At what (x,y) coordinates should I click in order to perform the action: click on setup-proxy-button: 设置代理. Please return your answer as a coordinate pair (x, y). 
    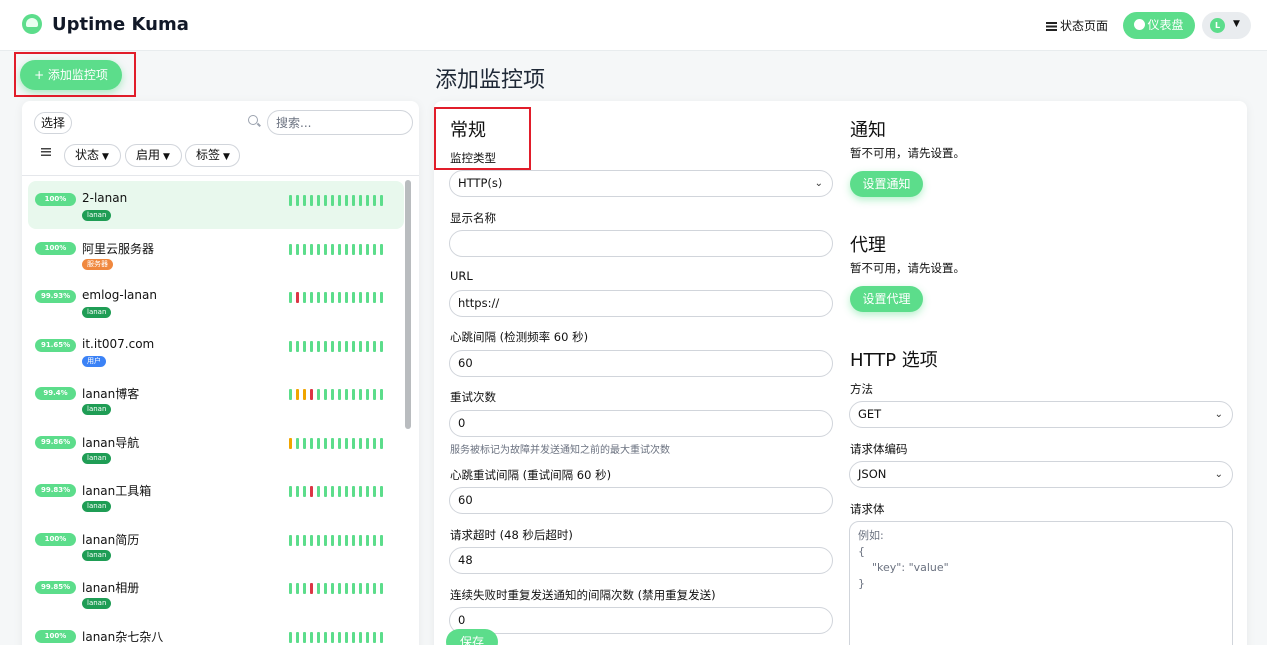
    Looking at the image, I should click on (886, 299).